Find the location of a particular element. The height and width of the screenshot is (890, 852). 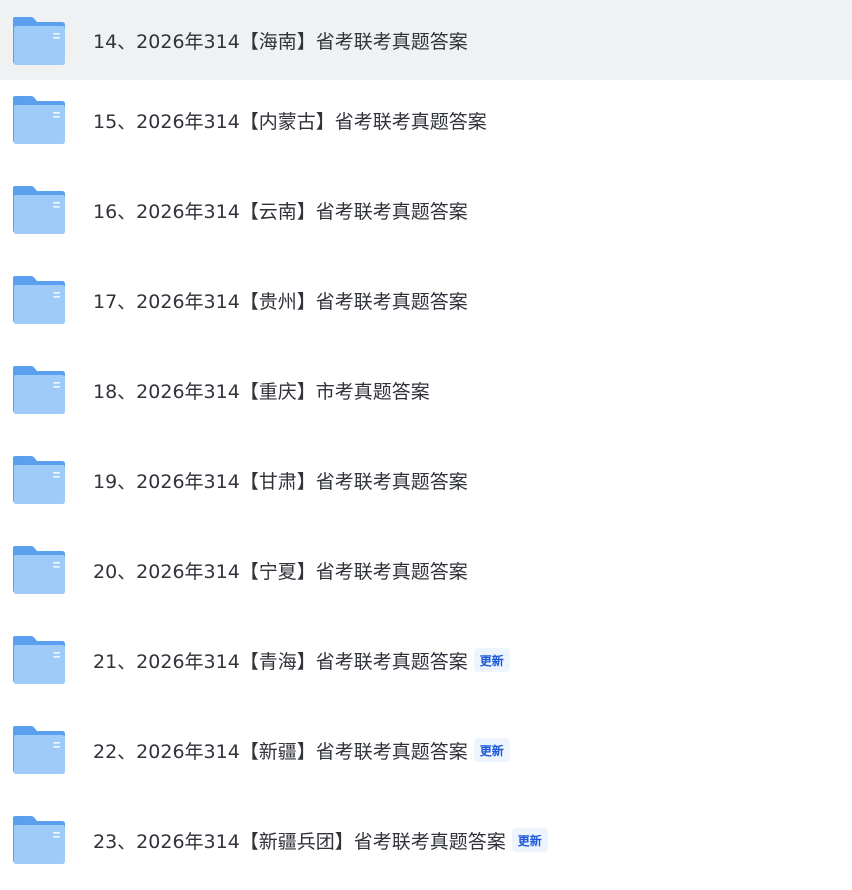

file-row: 16、2026年314【云南】省考联考真题答案 is located at coordinates (426, 215).